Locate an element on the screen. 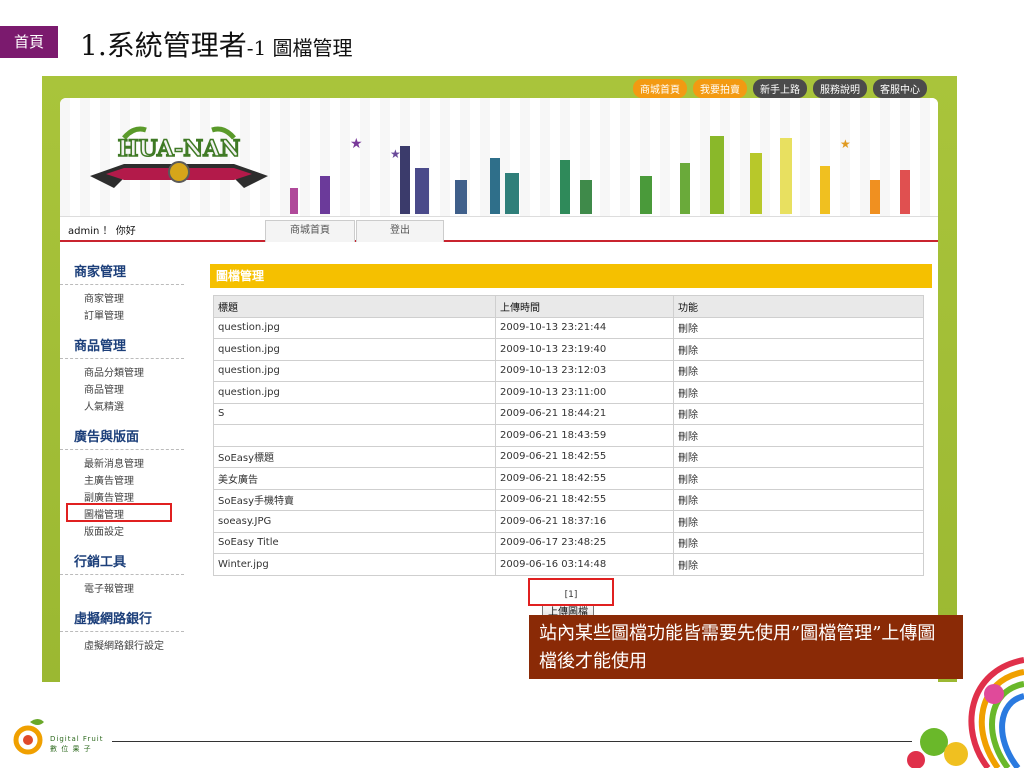 The image size is (1024, 768). top-nav: 商城首頁 我要拍賣 新手上路 服務說明 客服中心 is located at coordinates (780, 88).